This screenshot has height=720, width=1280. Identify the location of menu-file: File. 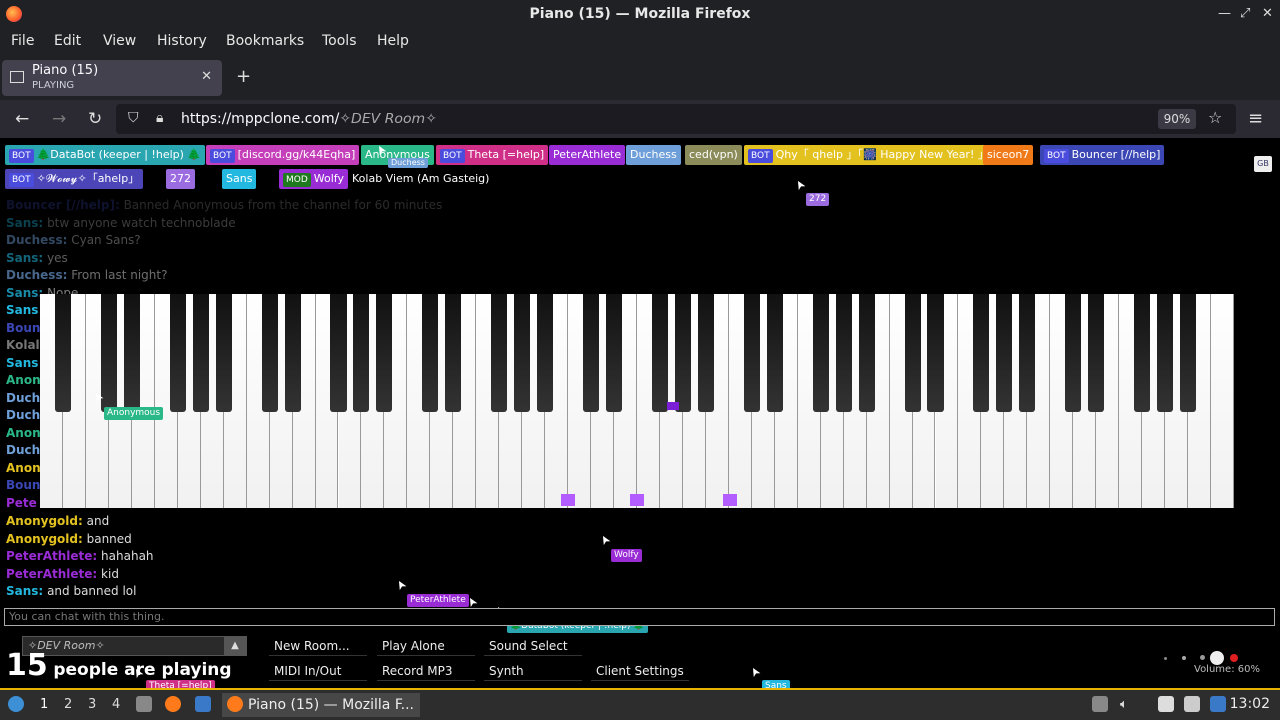
(22, 41).